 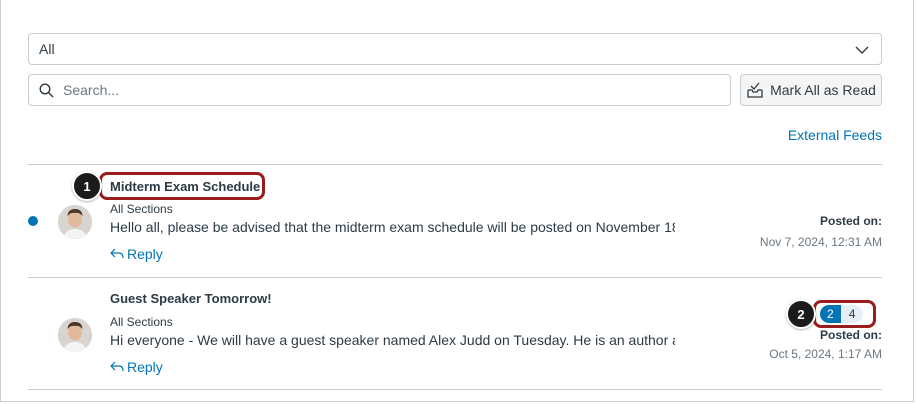 What do you see at coordinates (862, 50) in the screenshot?
I see `chevron-down-icon` at bounding box center [862, 50].